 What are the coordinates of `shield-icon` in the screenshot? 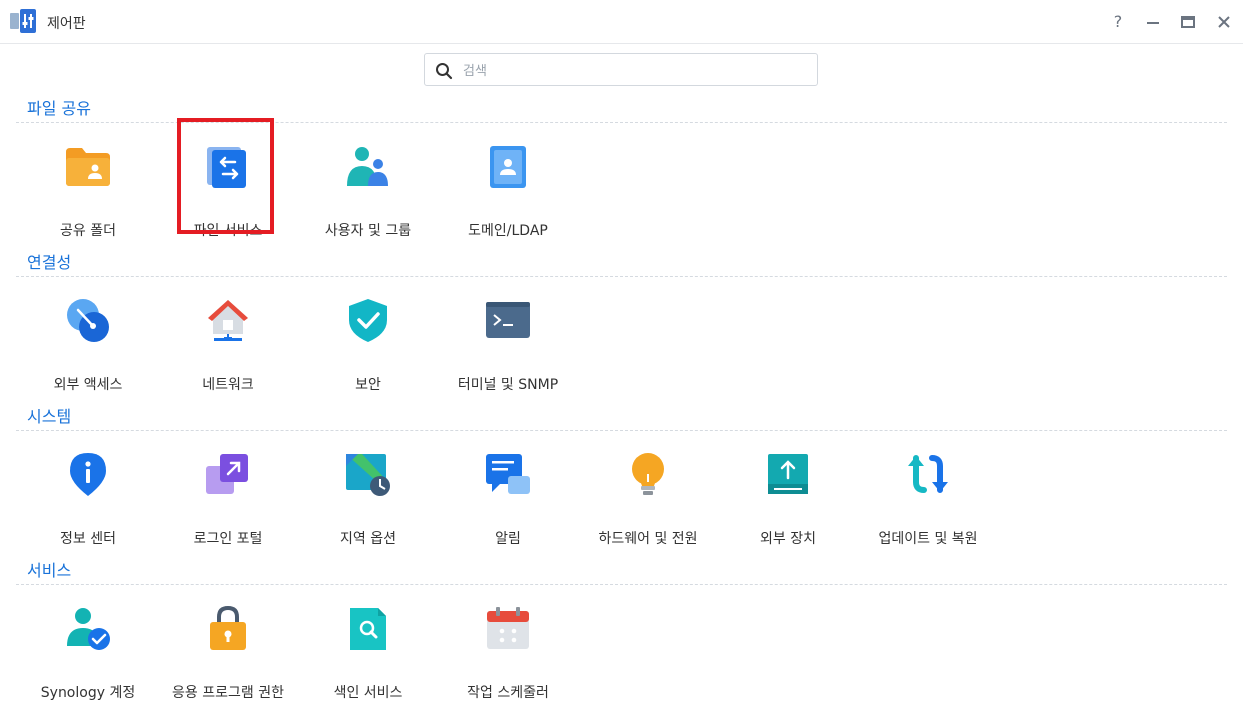 It's located at (368, 320).